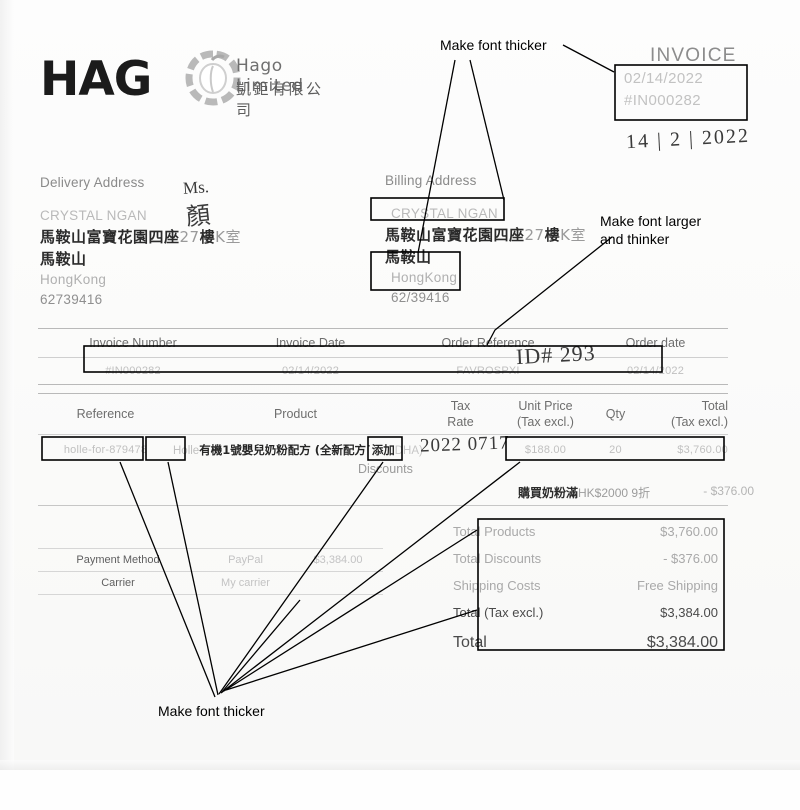  I want to click on col-reference-header: Reference, so click(105, 414).